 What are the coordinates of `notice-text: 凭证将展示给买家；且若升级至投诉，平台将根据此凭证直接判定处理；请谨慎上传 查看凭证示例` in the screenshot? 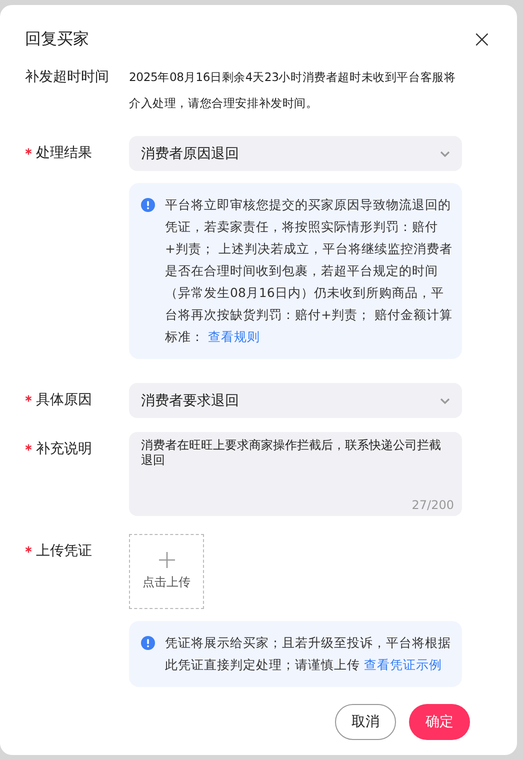 It's located at (308, 654).